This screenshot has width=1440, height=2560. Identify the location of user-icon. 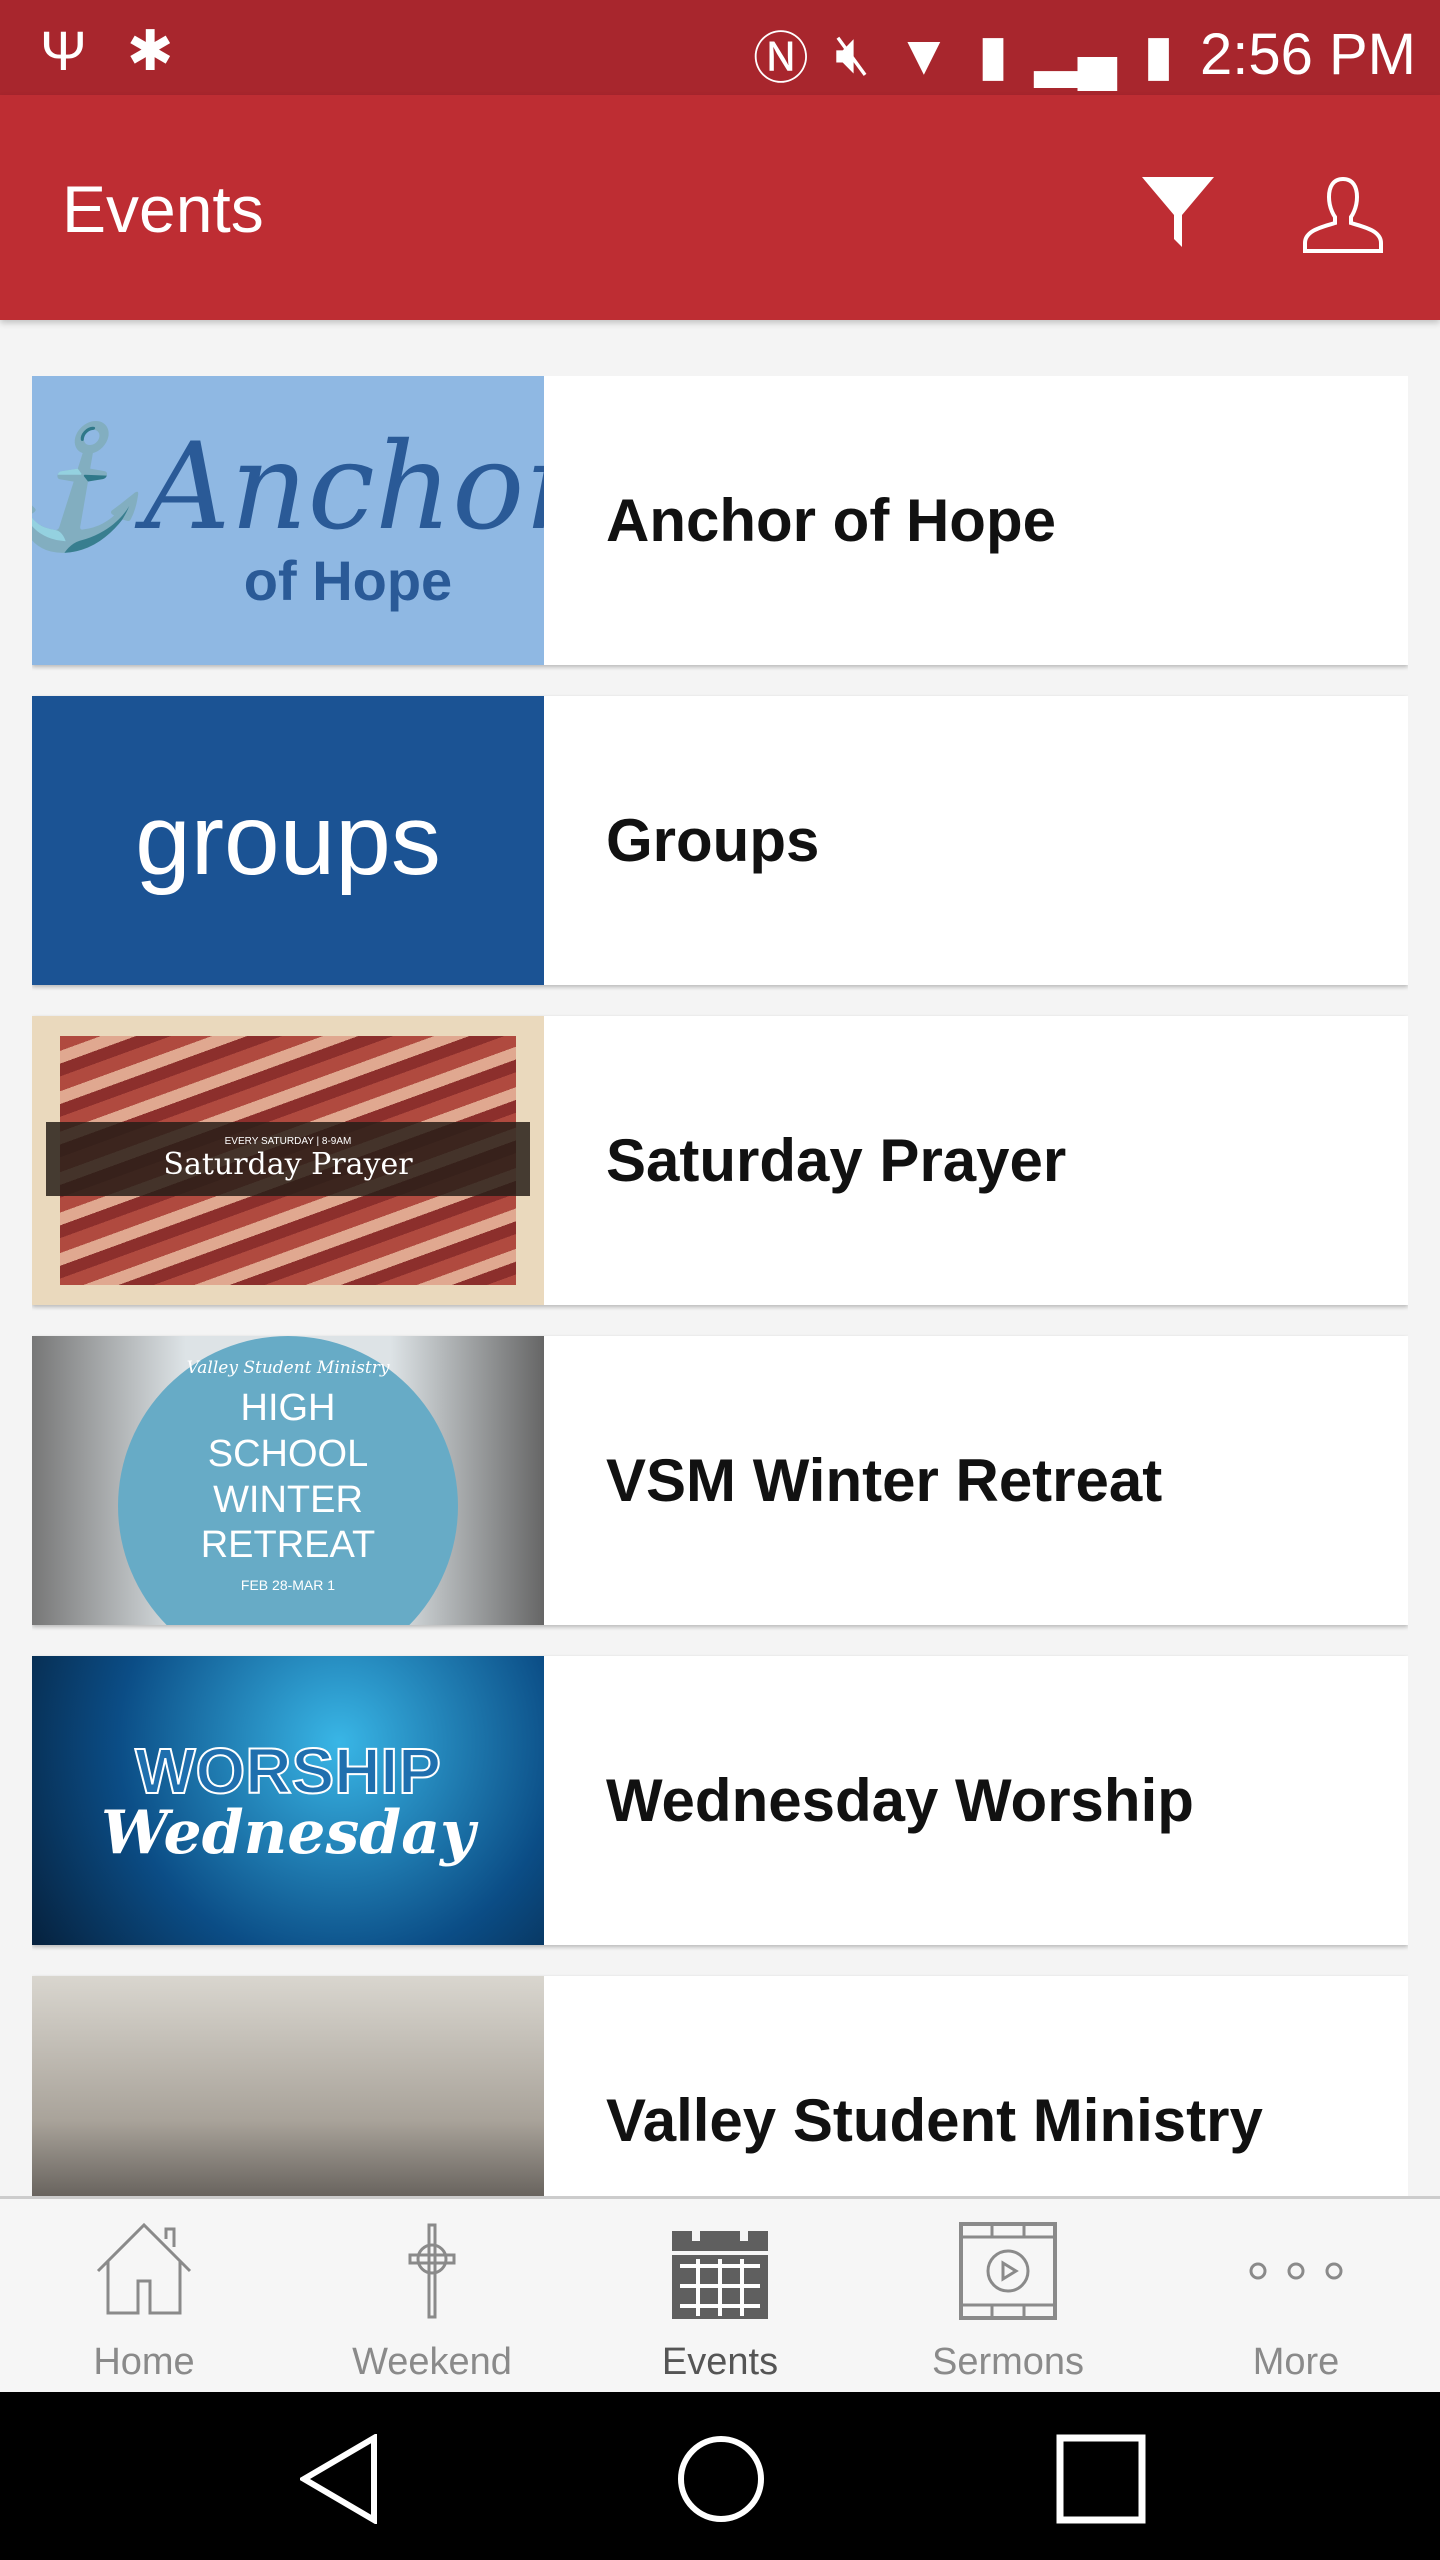
(1343, 215).